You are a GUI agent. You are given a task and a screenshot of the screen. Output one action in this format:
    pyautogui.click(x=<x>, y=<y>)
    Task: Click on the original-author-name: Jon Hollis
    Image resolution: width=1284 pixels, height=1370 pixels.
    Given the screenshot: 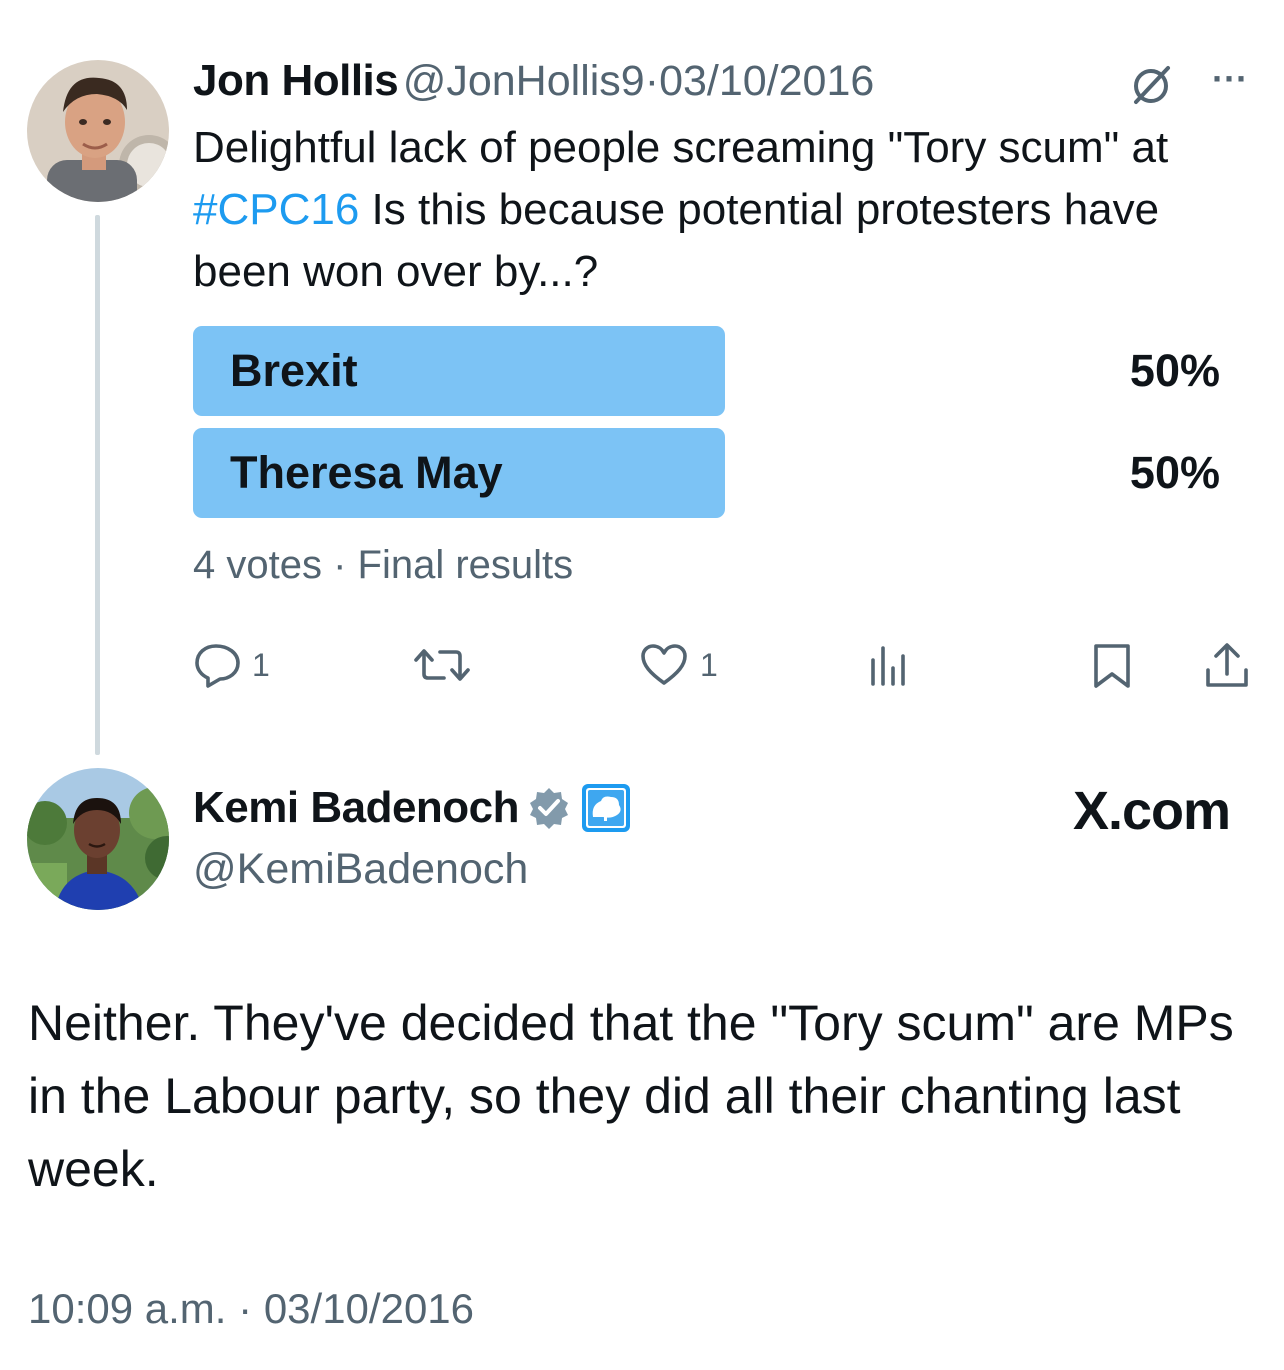 What is the action you would take?
    pyautogui.click(x=296, y=80)
    